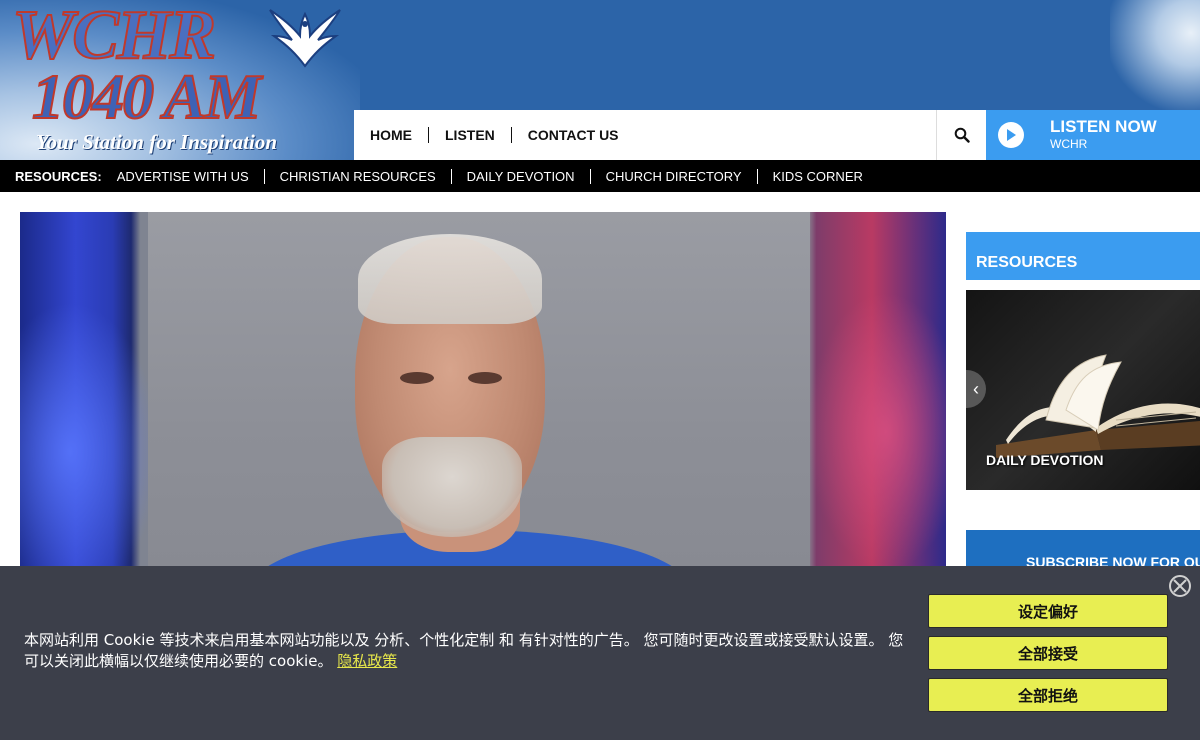 Image resolution: width=1200 pixels, height=740 pixels. Describe the element at coordinates (1045, 460) in the screenshot. I see `card-caption: DAILY DEVOTION` at that location.